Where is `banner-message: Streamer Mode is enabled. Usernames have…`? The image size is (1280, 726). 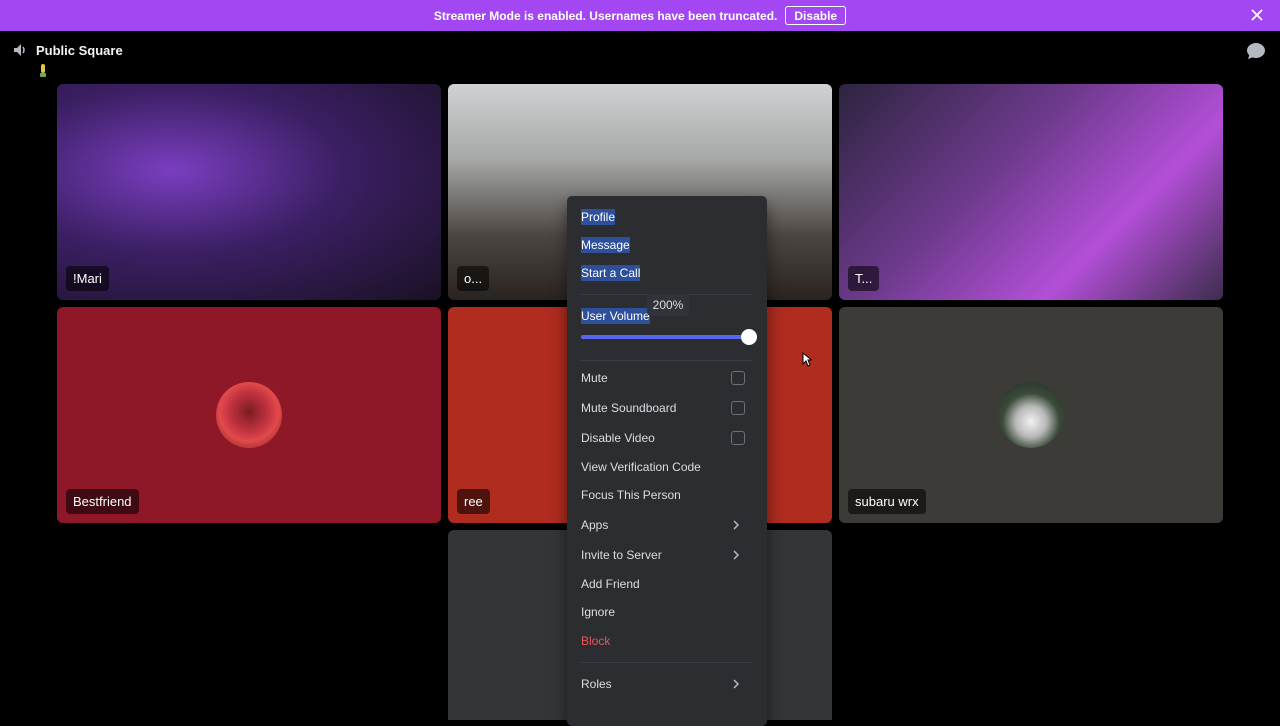 banner-message: Streamer Mode is enabled. Usernames have… is located at coordinates (605, 15).